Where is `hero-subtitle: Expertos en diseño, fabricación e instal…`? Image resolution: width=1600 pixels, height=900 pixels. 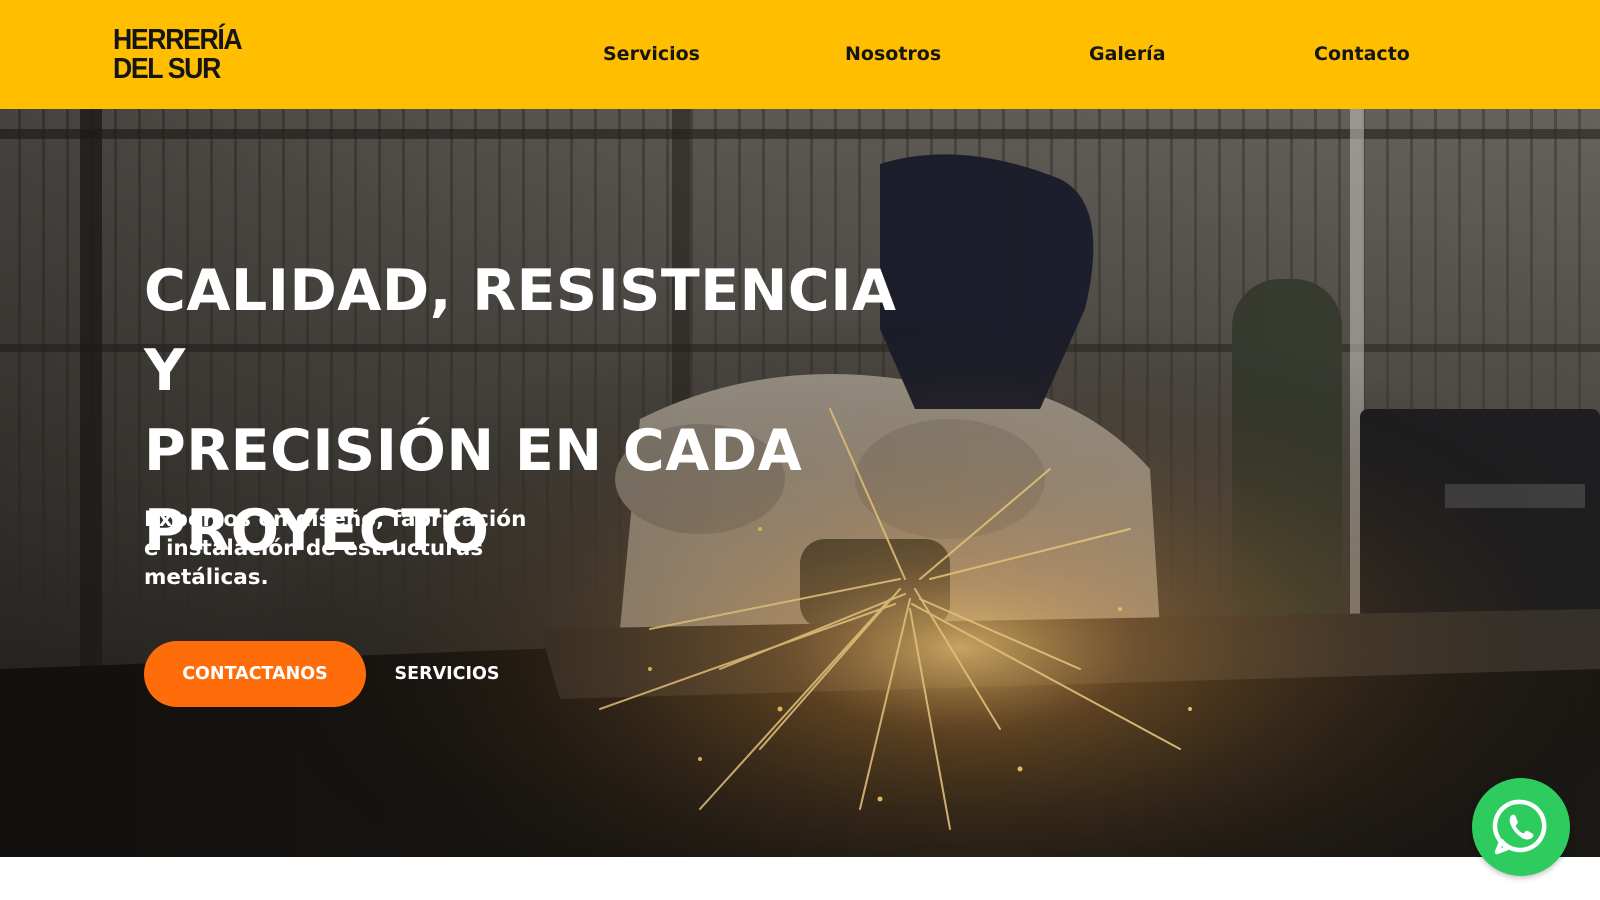 hero-subtitle: Expertos en diseño, fabricación e instal… is located at coordinates (335, 548).